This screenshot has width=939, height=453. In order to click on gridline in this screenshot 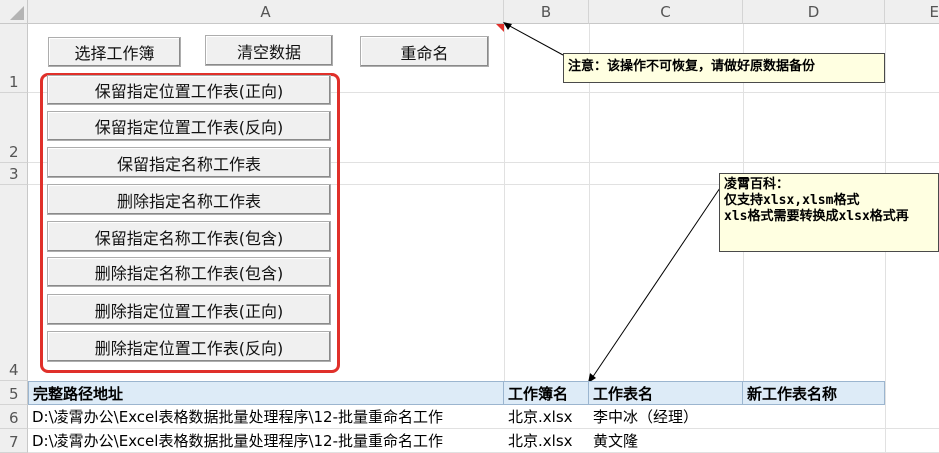, I will do `click(504, 202)`.